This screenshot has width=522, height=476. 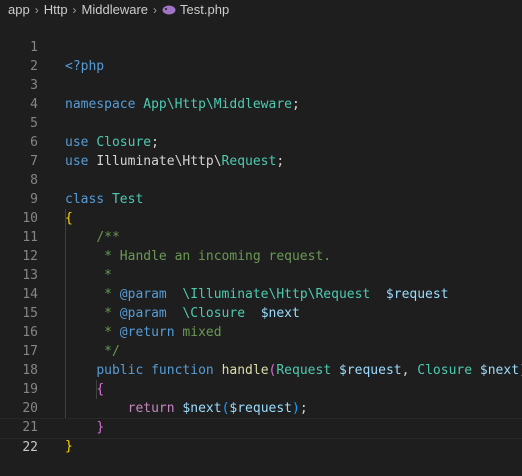 What do you see at coordinates (261, 217) in the screenshot?
I see `code-line: 10 /**` at bounding box center [261, 217].